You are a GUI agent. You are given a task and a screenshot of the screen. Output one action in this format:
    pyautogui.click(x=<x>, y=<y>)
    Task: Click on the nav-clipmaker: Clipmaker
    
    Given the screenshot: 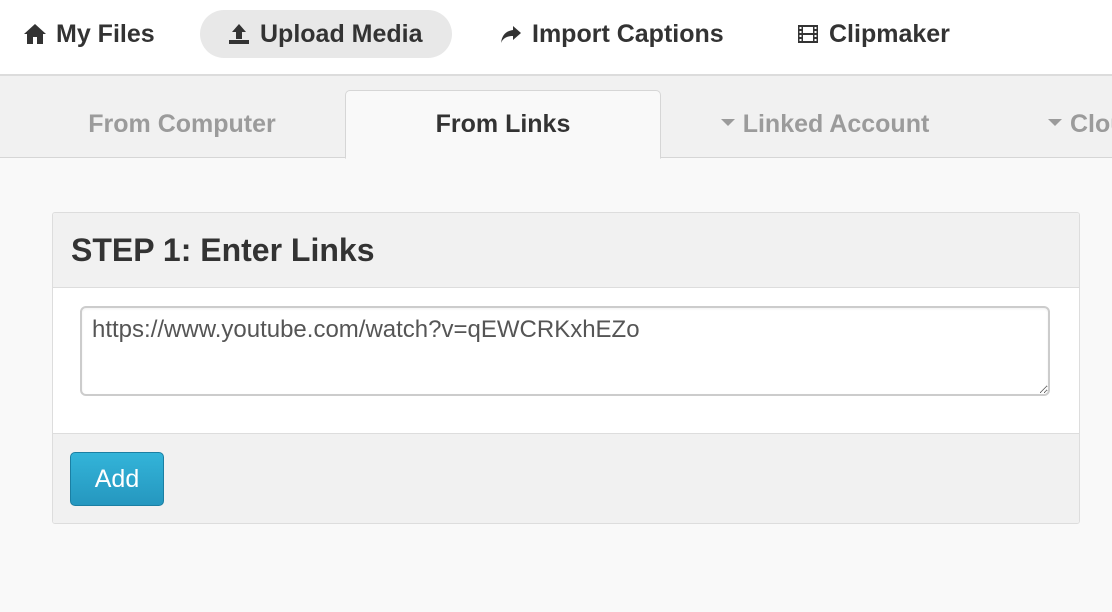 What is the action you would take?
    pyautogui.click(x=872, y=34)
    